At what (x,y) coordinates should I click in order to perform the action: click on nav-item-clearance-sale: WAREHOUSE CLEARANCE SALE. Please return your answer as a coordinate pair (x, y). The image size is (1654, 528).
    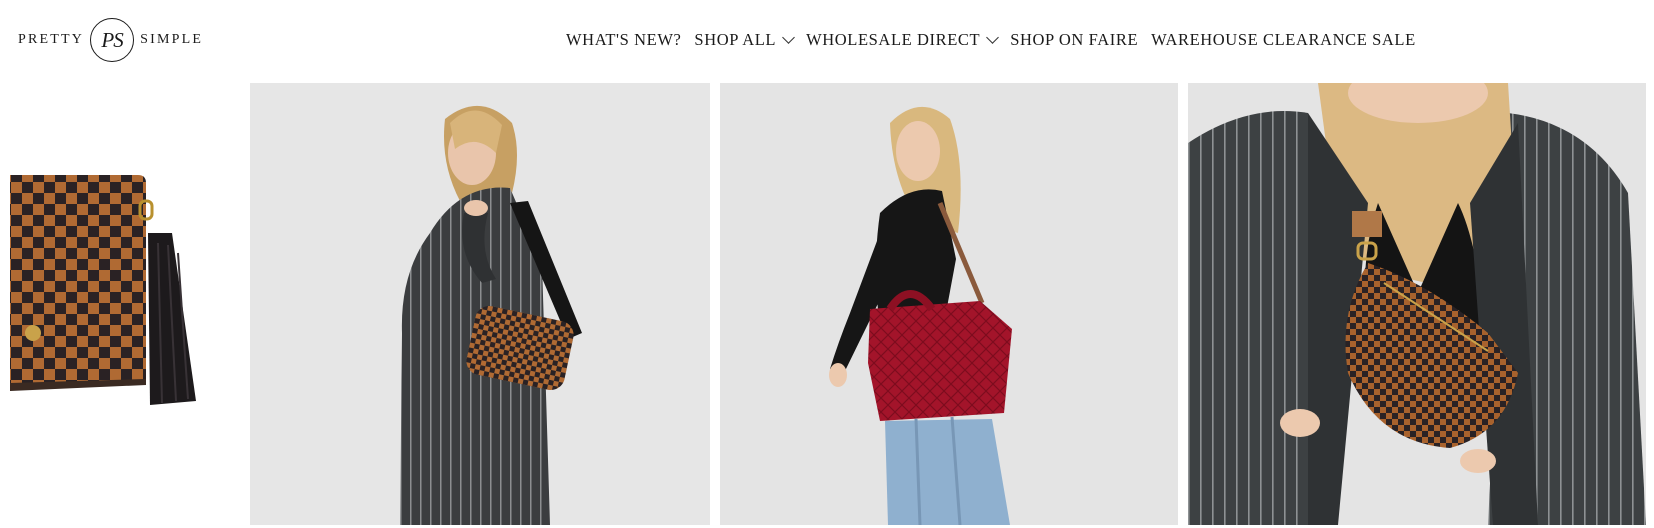
    Looking at the image, I should click on (1283, 40).